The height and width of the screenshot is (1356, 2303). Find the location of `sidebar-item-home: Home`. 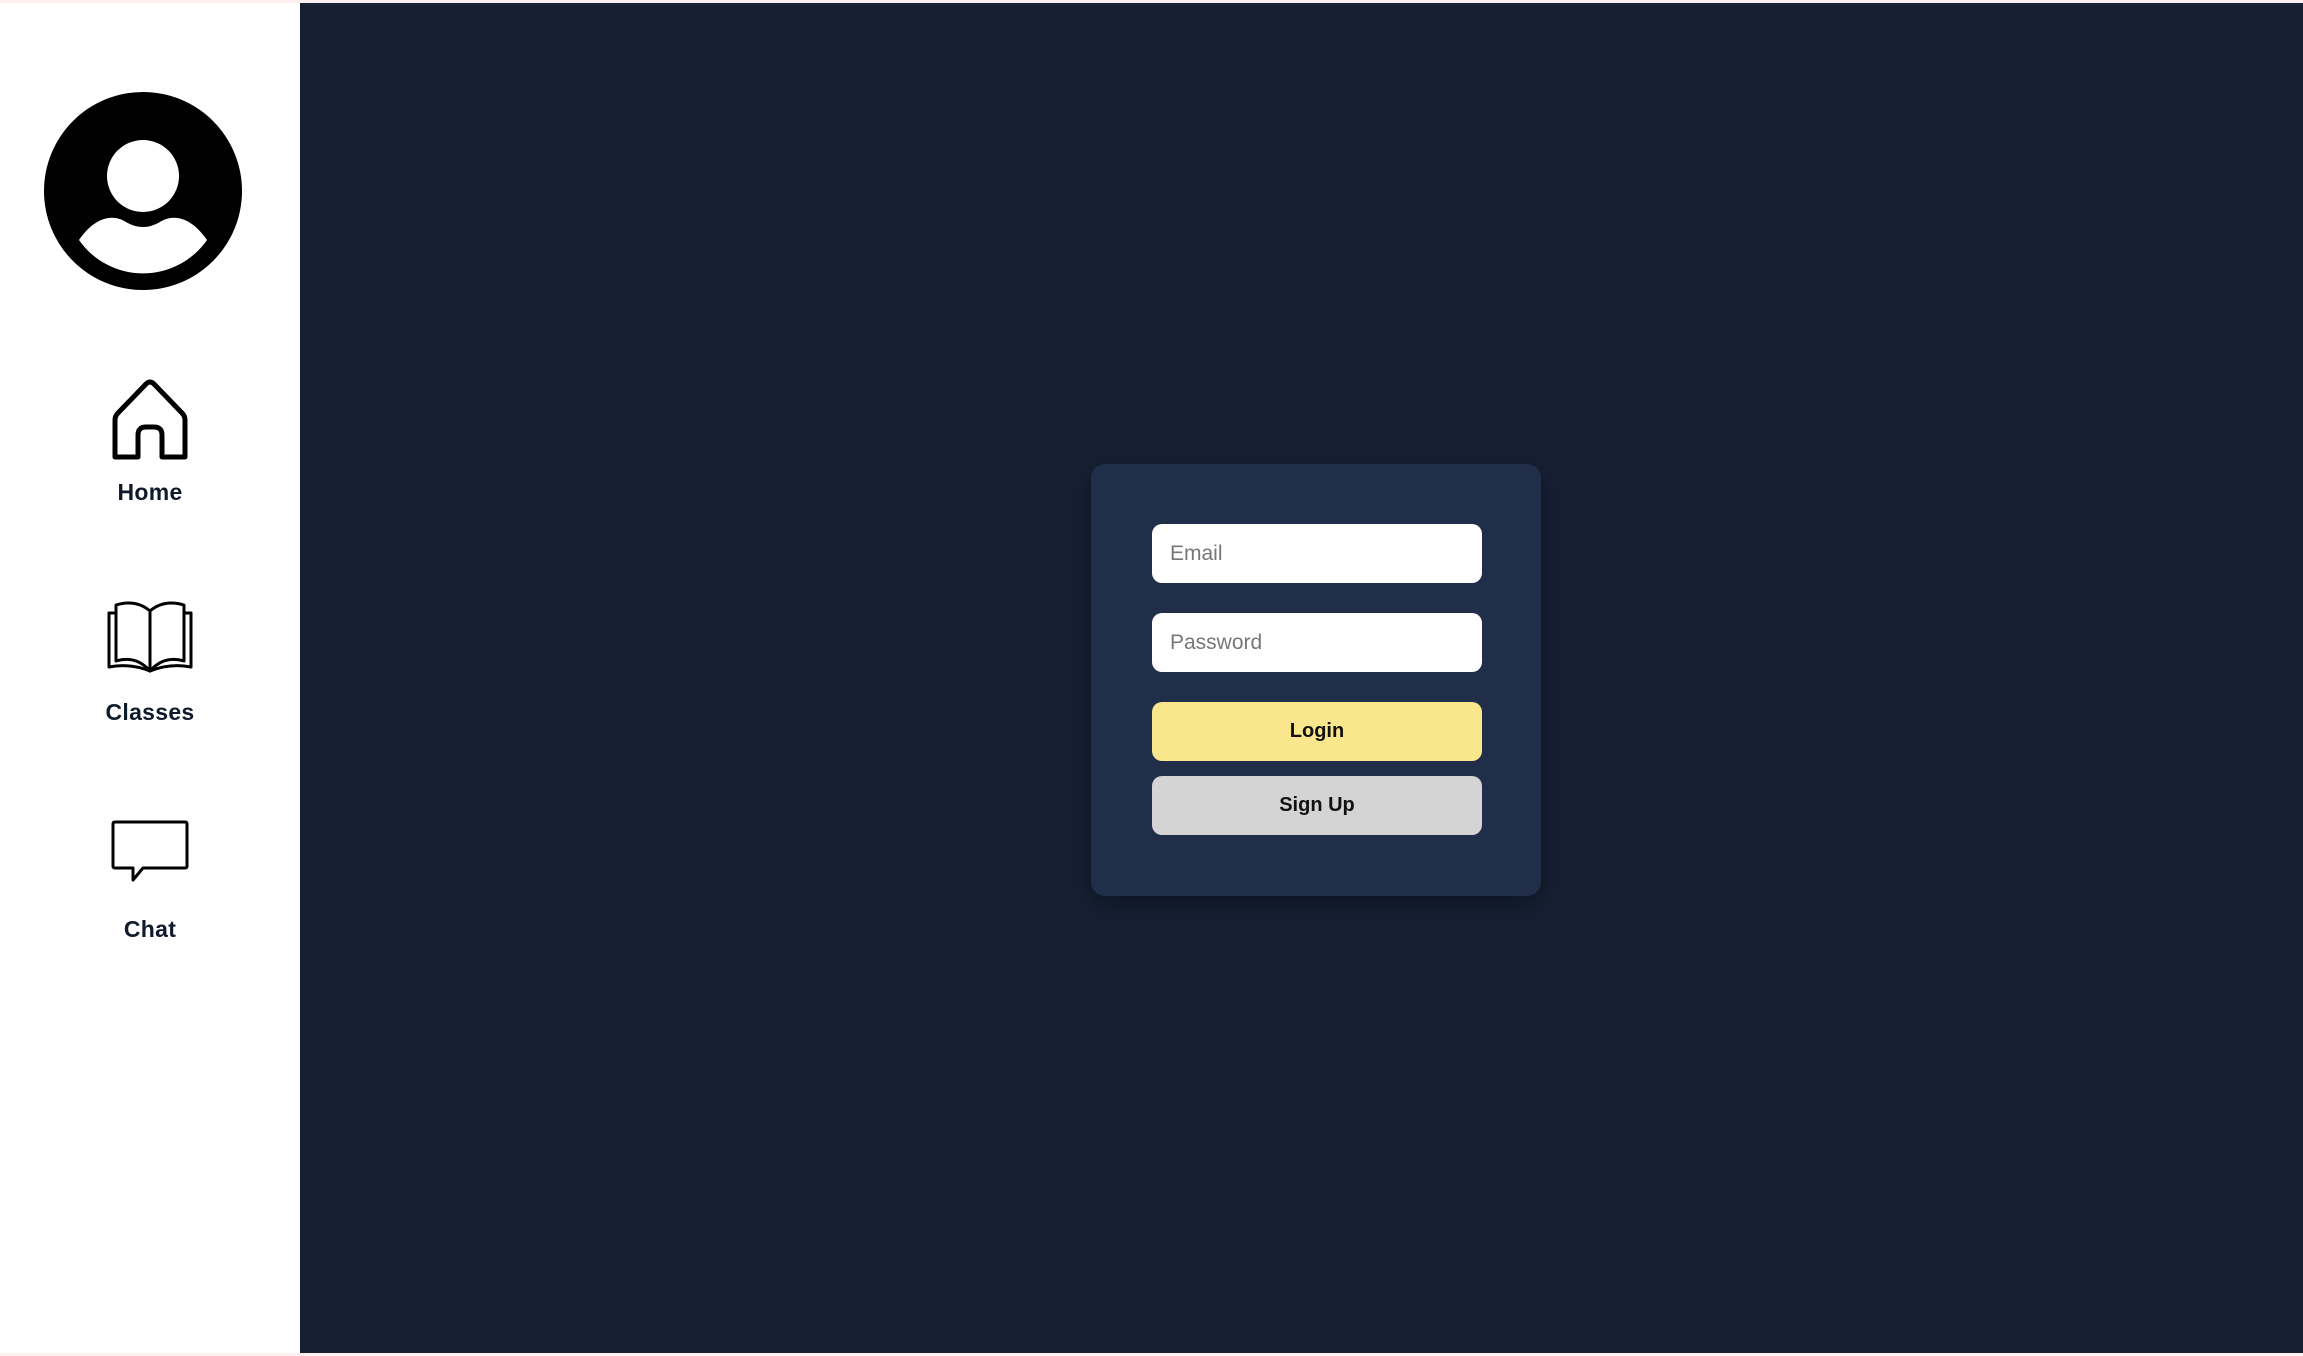

sidebar-item-home: Home is located at coordinates (150, 441).